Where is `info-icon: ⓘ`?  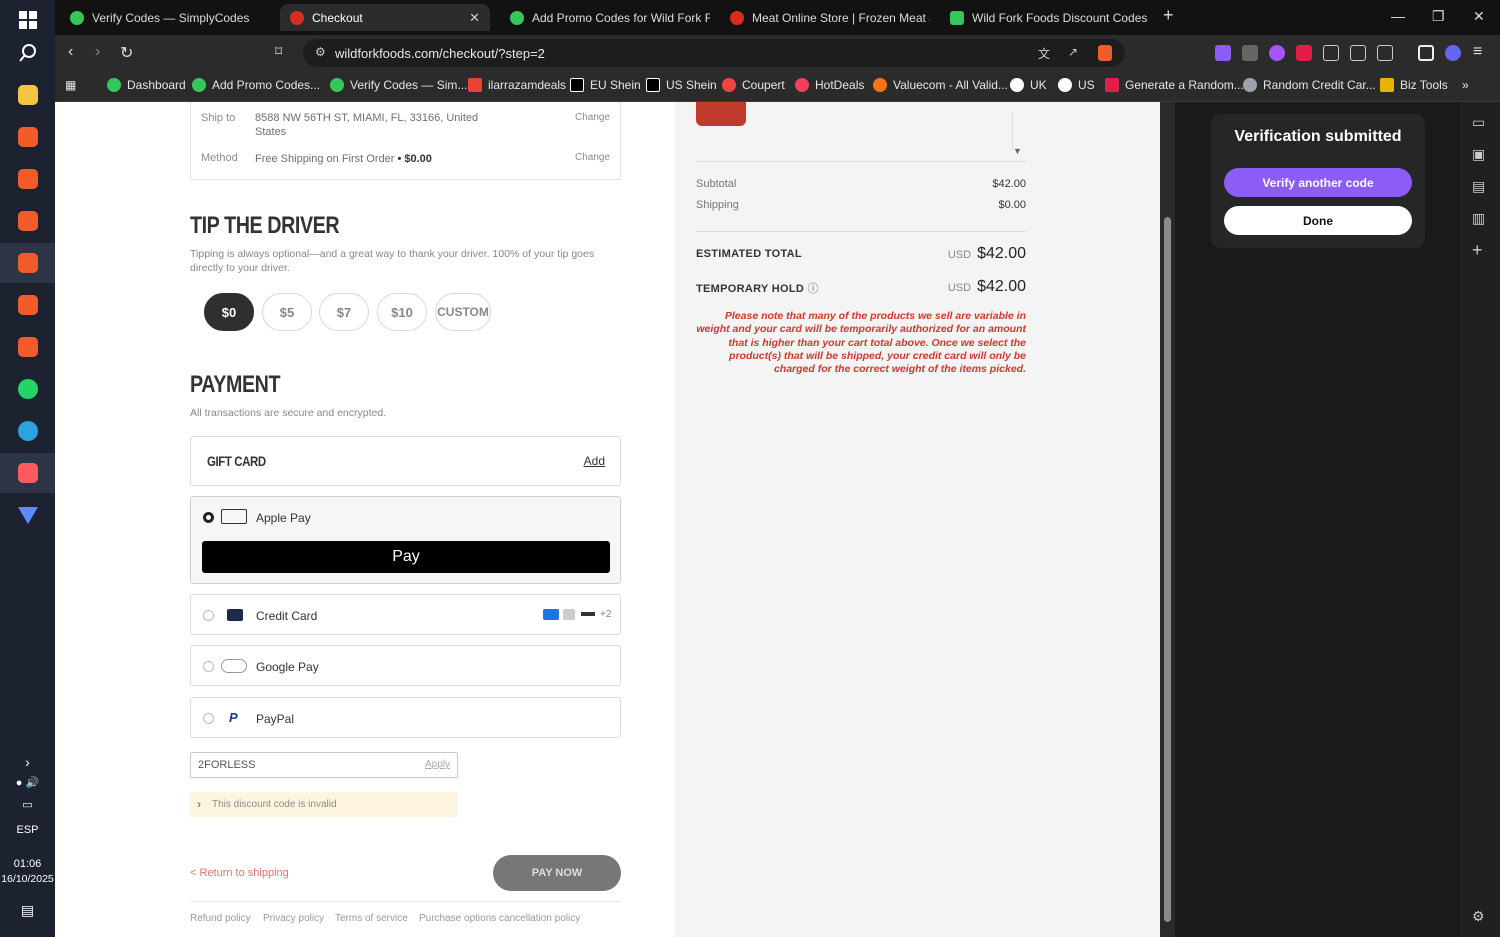 info-icon: ⓘ is located at coordinates (812, 289).